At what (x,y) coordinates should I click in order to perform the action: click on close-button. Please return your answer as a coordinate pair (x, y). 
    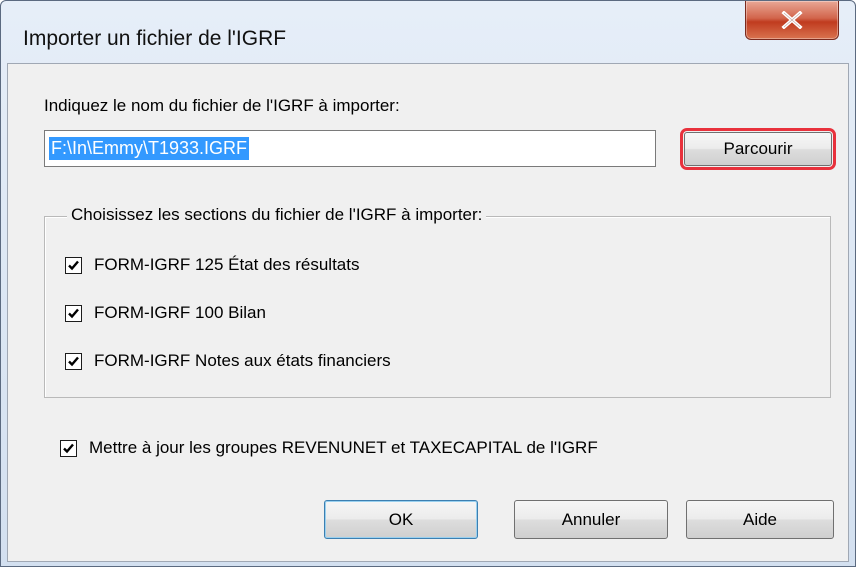
    Looking at the image, I should click on (792, 20).